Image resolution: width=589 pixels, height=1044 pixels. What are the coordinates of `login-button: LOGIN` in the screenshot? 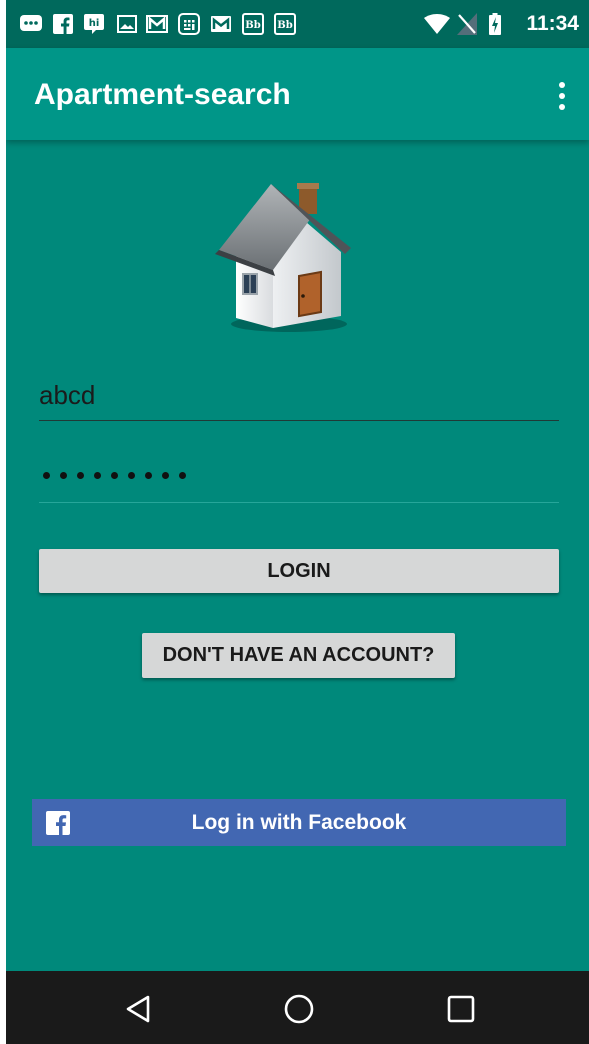 It's located at (299, 571).